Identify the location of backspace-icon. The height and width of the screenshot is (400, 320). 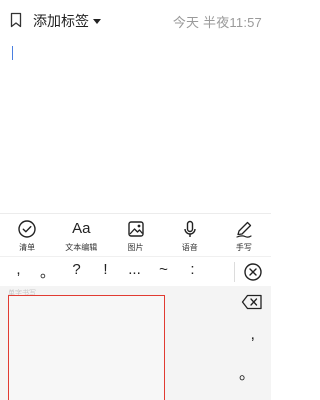
(252, 302).